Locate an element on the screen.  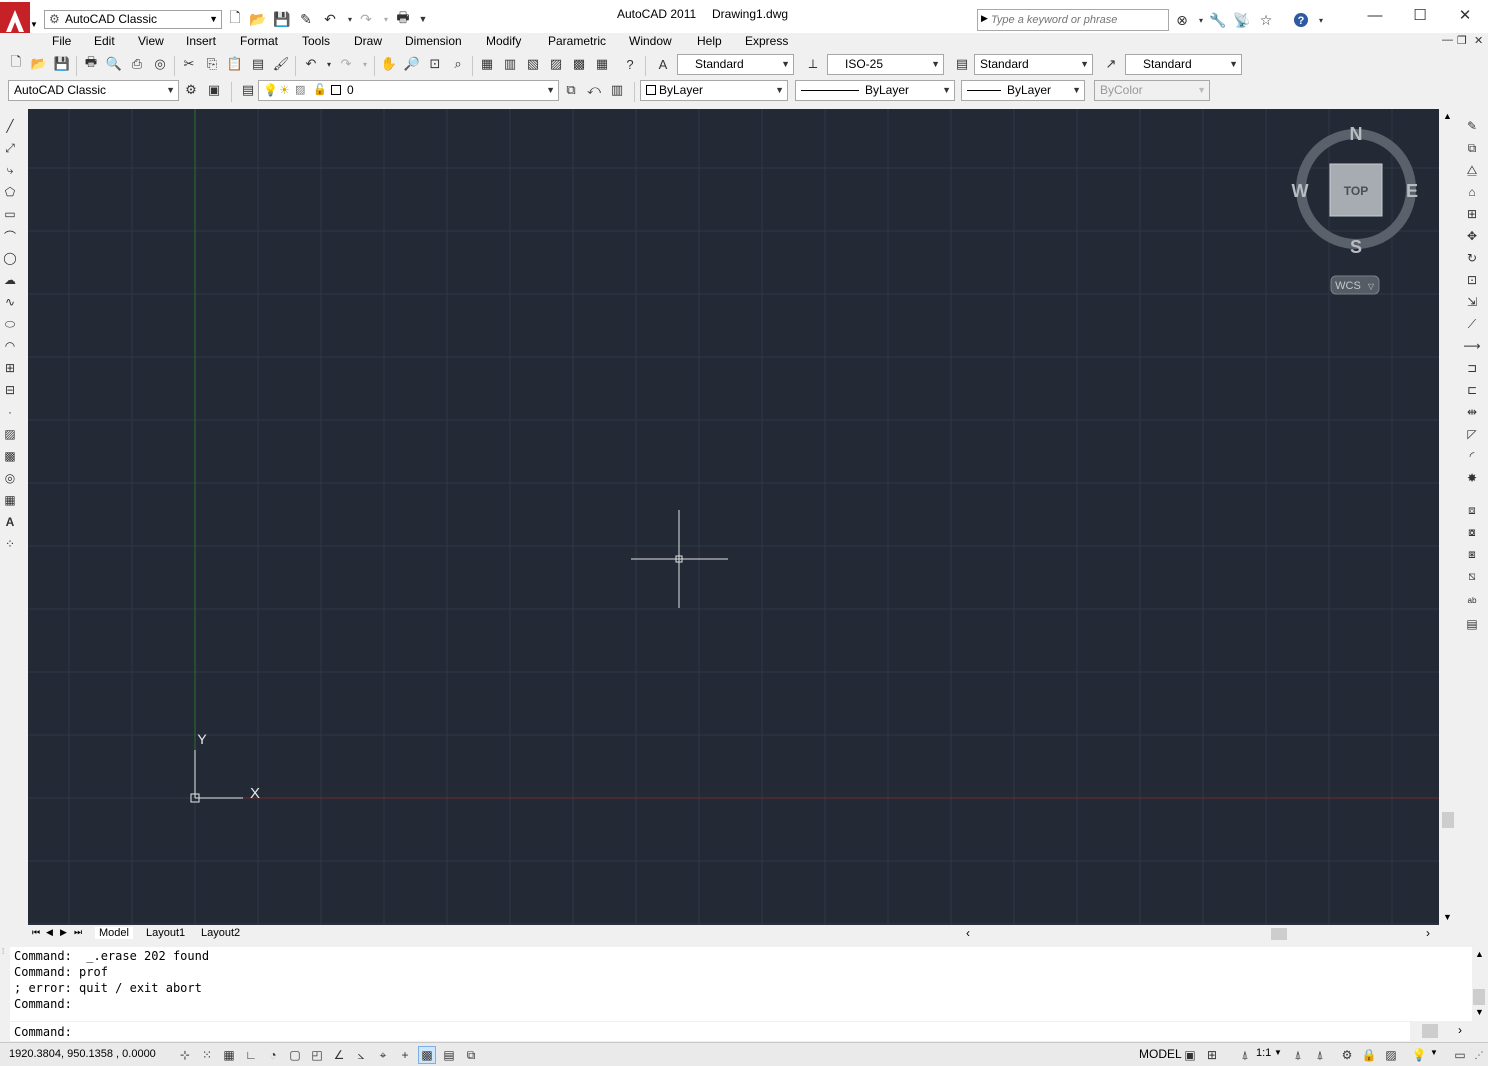
annotation-visibility-icon: ⍋ is located at coordinates (1298, 1055).